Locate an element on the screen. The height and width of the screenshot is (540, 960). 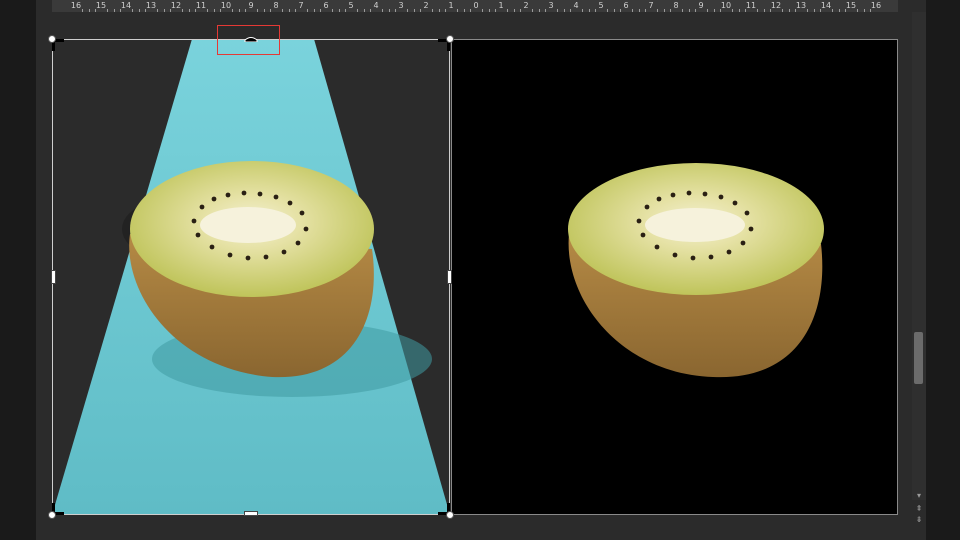
ruler-label: 8 is located at coordinates (276, 5).